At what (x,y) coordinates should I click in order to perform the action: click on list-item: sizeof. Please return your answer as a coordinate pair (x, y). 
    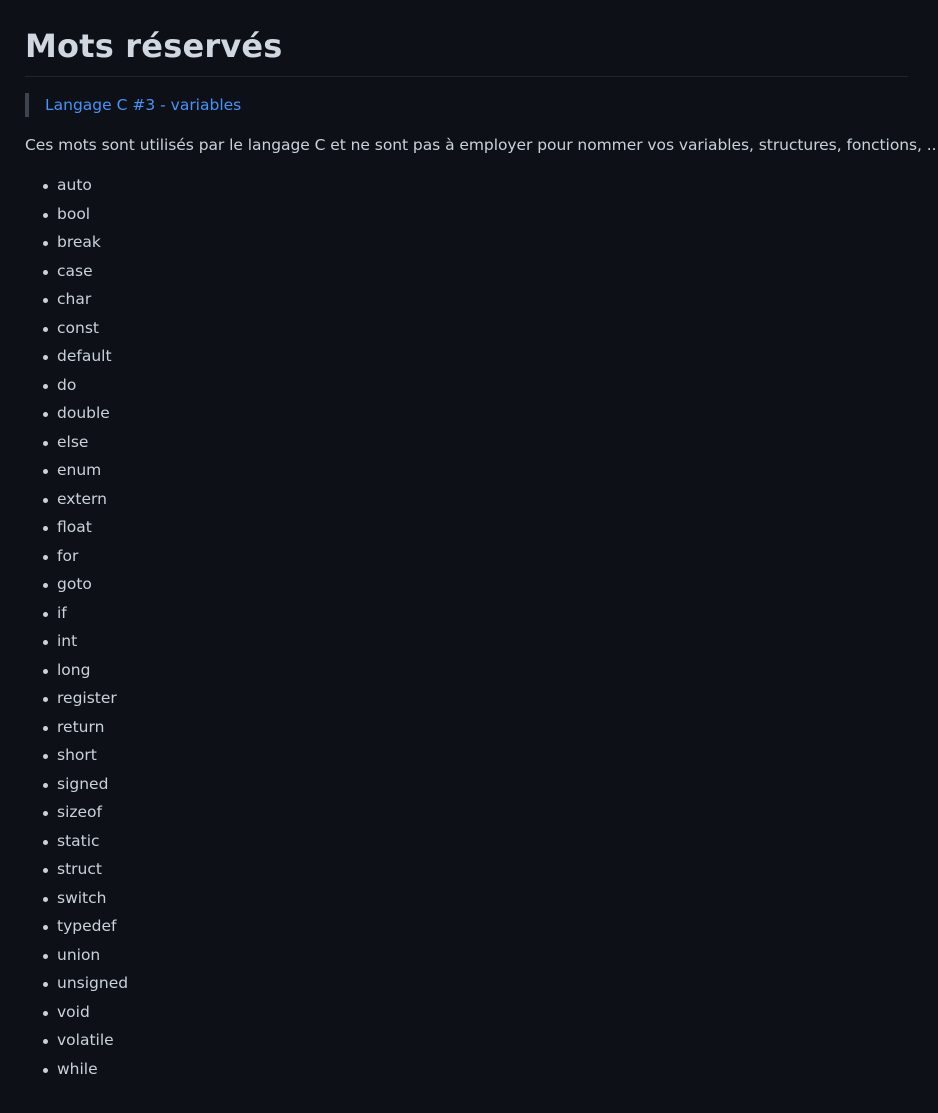
    Looking at the image, I should click on (466, 814).